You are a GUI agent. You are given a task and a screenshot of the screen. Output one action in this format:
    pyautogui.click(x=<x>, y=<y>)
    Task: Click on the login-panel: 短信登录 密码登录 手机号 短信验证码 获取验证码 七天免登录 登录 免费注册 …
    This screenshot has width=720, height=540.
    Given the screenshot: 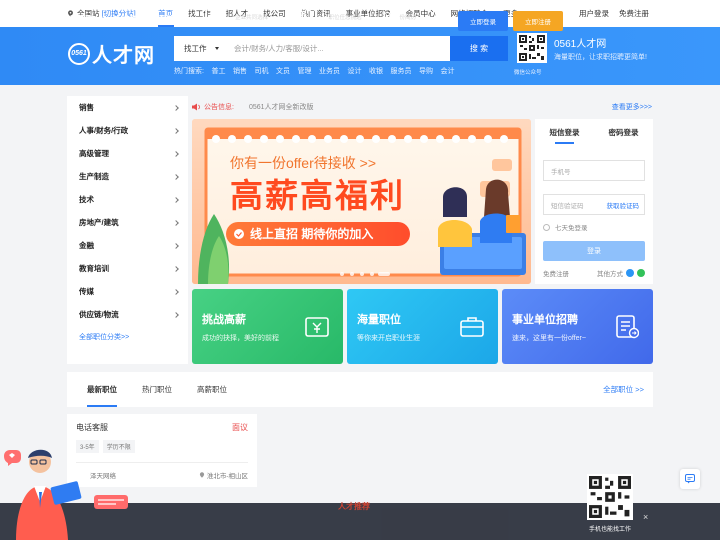 What is the action you would take?
    pyautogui.click(x=594, y=201)
    